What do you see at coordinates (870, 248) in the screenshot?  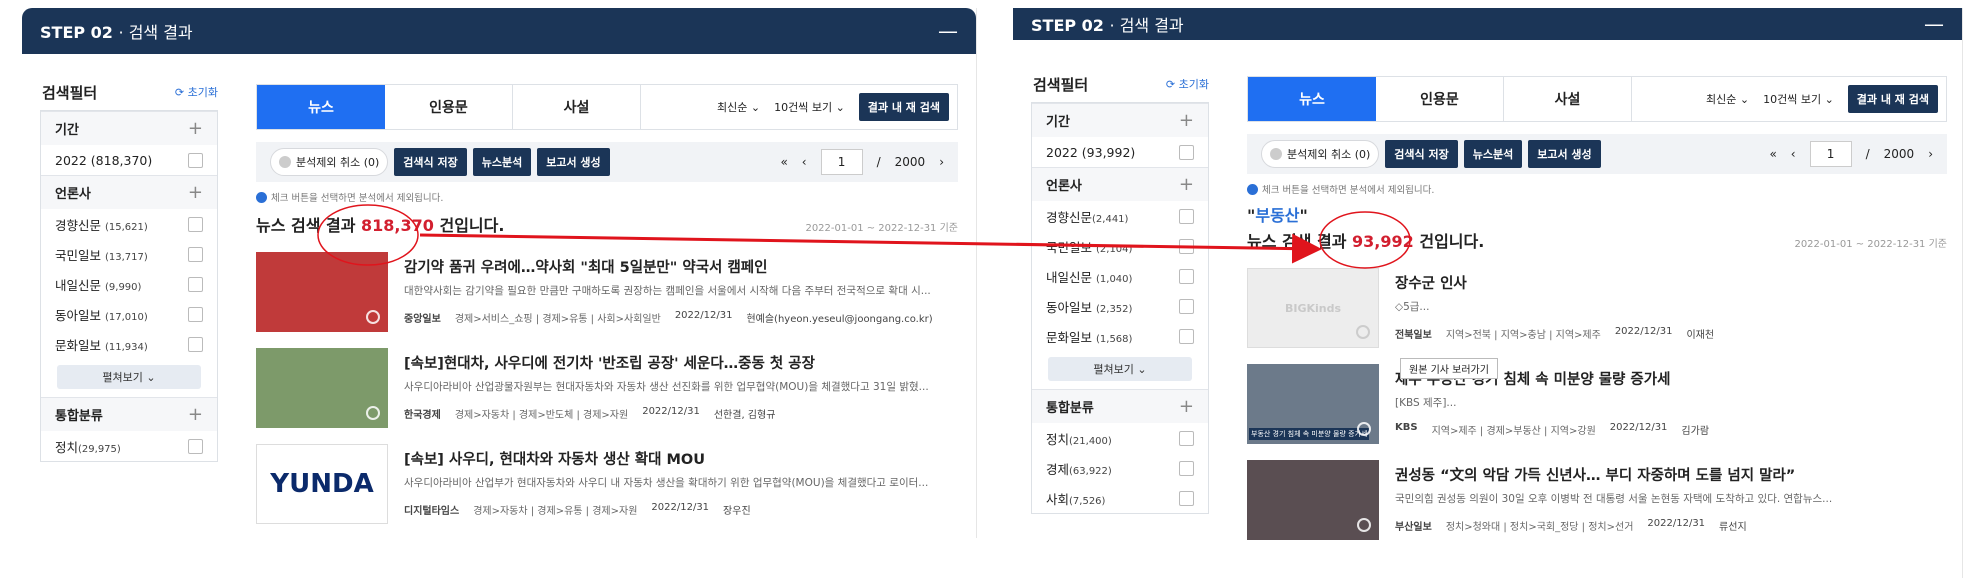 I see `annotation-arrow` at bounding box center [870, 248].